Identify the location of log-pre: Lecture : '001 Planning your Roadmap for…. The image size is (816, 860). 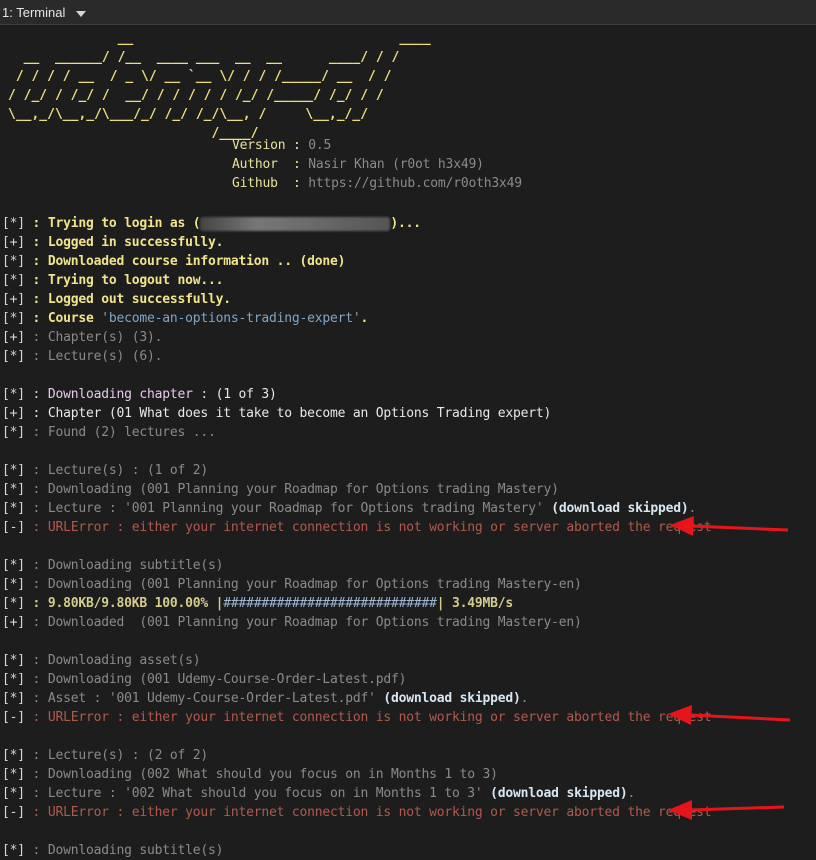
(299, 508).